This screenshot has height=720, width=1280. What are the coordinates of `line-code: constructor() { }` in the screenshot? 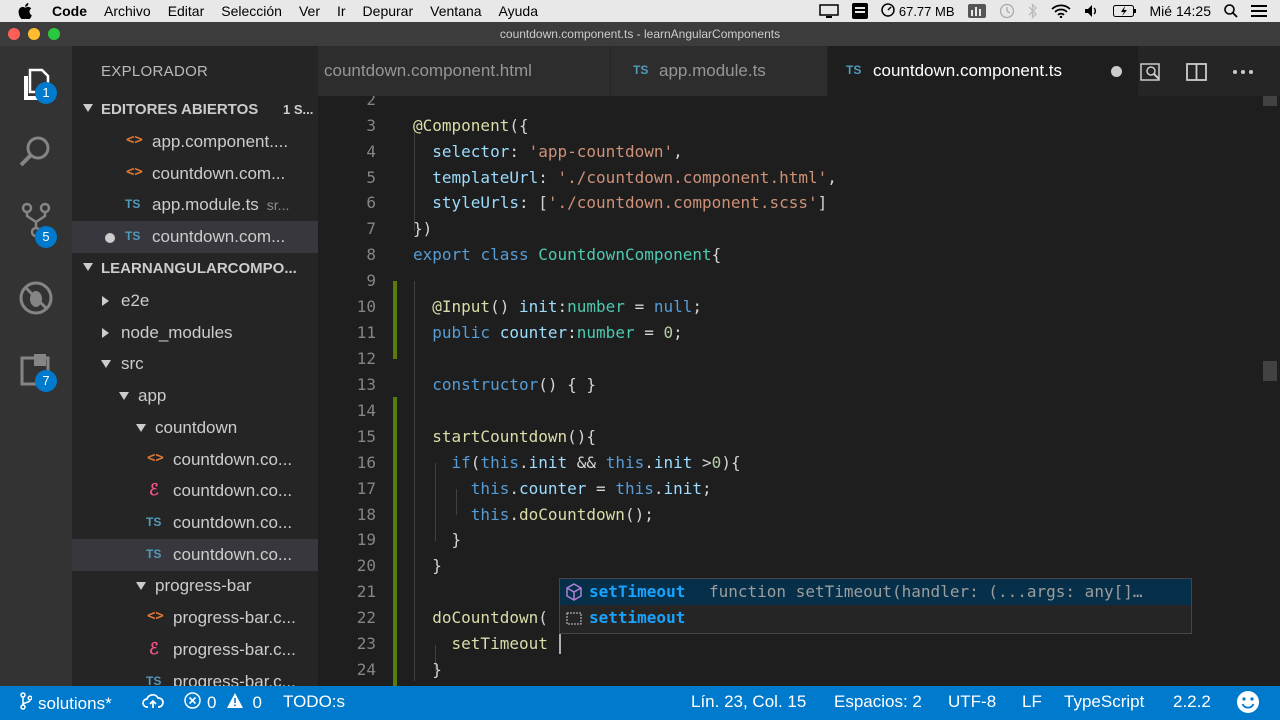 It's located at (514, 384).